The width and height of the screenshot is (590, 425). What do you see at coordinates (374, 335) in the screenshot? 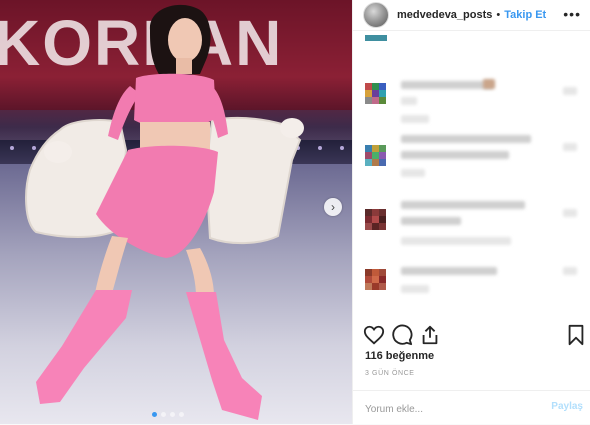
I see `heart-icon` at bounding box center [374, 335].